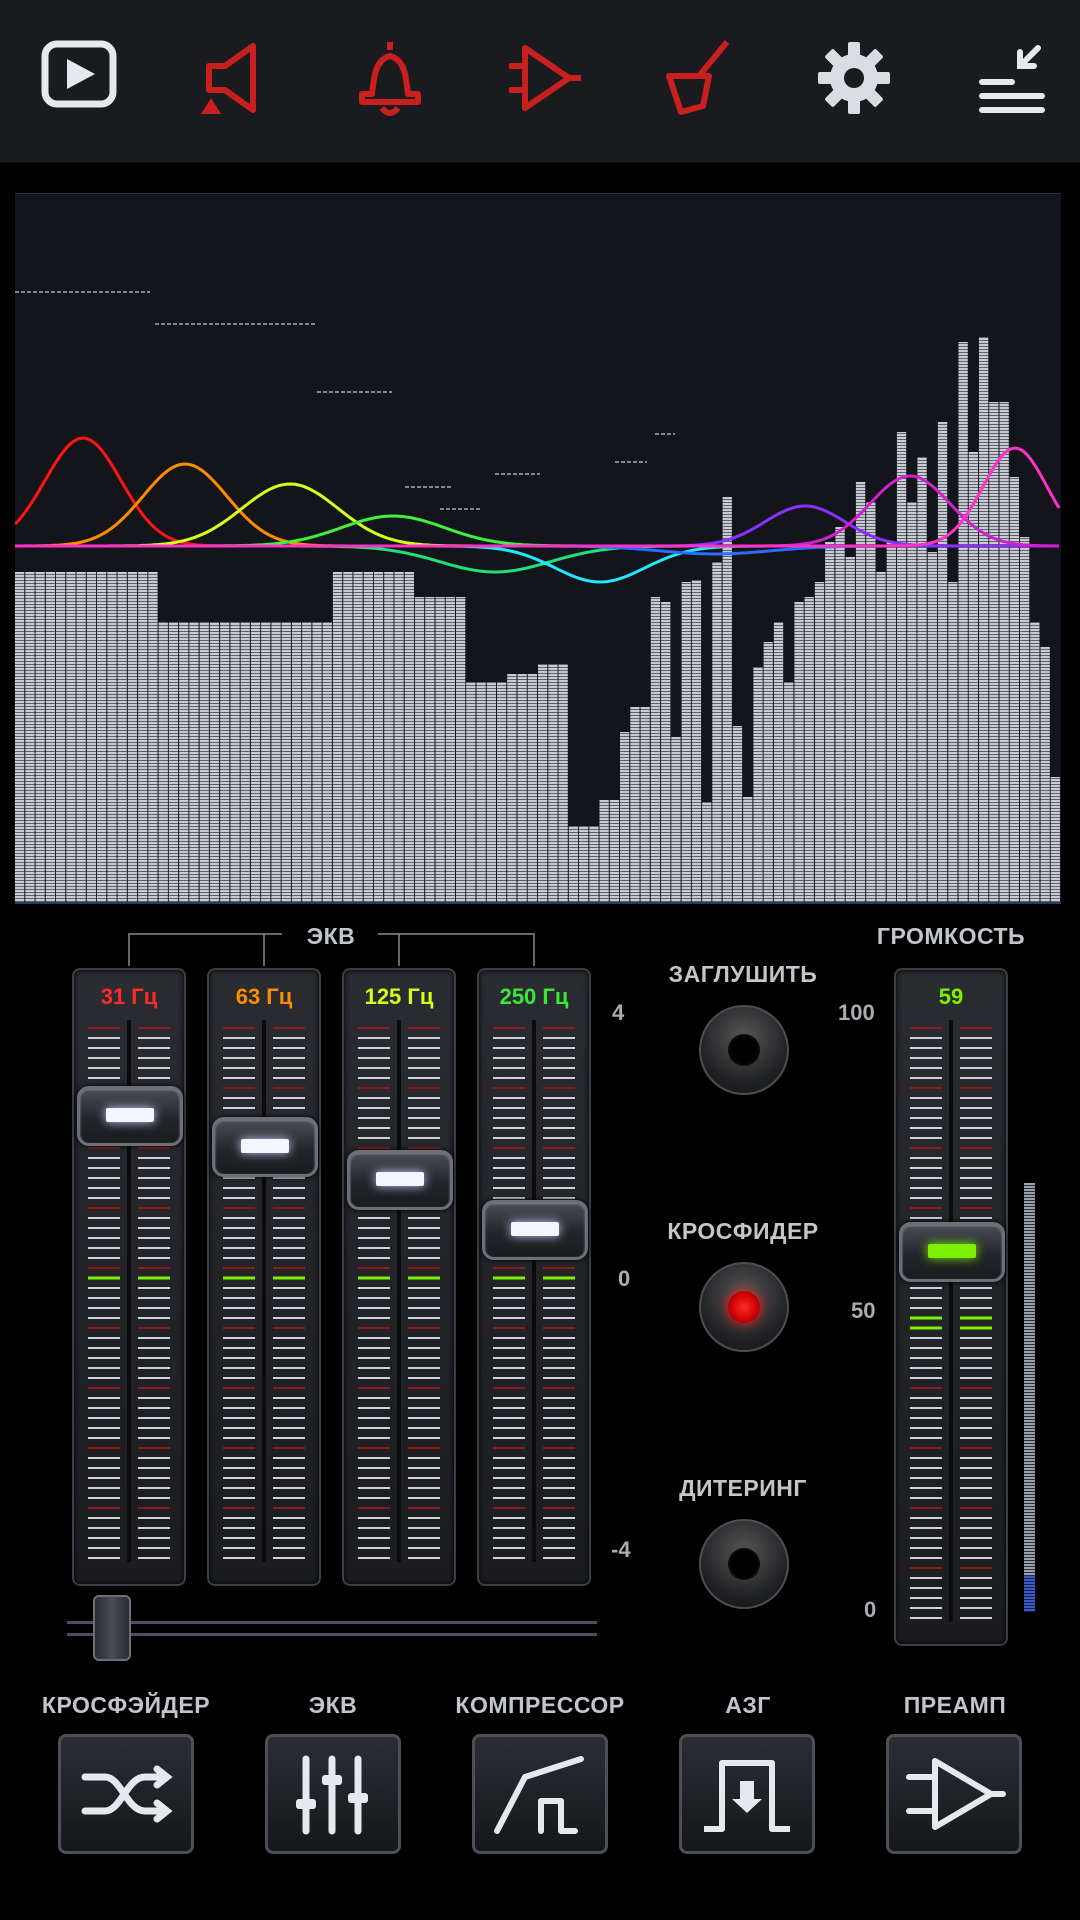 Image resolution: width=1080 pixels, height=1920 pixels. I want to click on eq-fader-31: 31 Гц, so click(129, 1277).